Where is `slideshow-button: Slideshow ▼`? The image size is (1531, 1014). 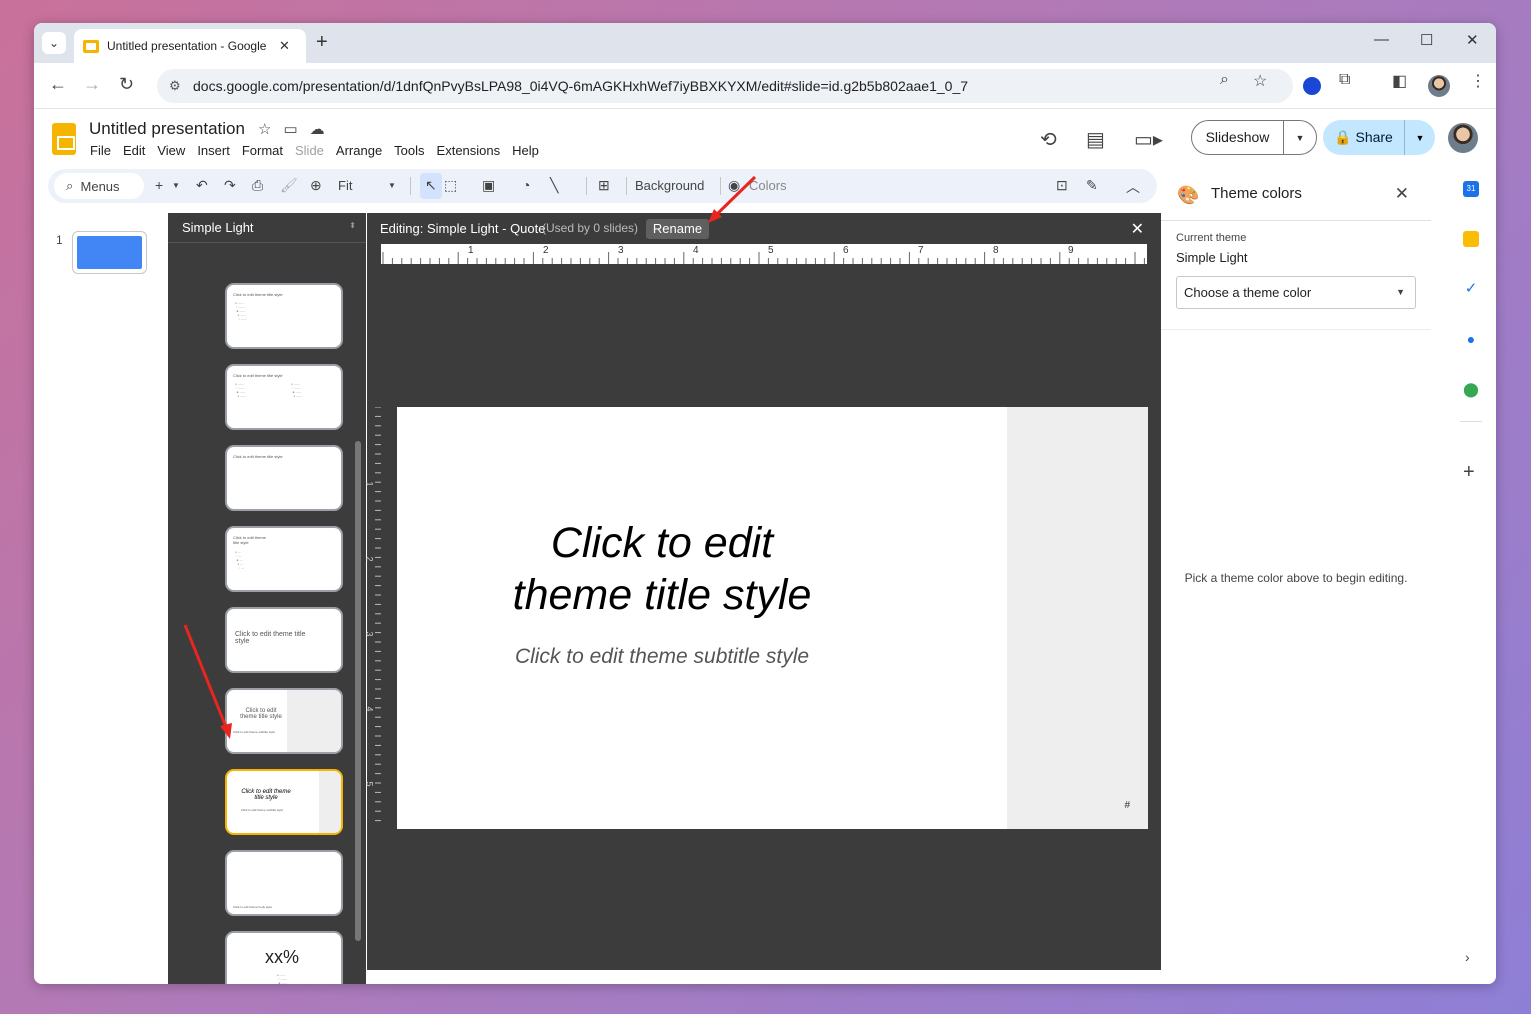 slideshow-button: Slideshow ▼ is located at coordinates (1254, 137).